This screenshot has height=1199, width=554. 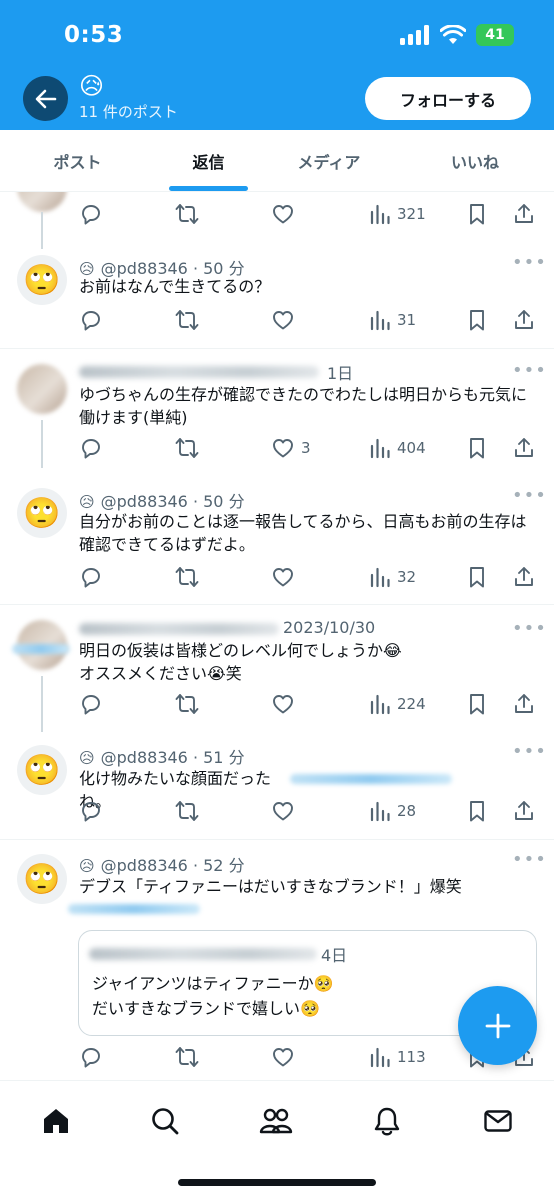 What do you see at coordinates (387, 1121) in the screenshot?
I see `nav-notifications` at bounding box center [387, 1121].